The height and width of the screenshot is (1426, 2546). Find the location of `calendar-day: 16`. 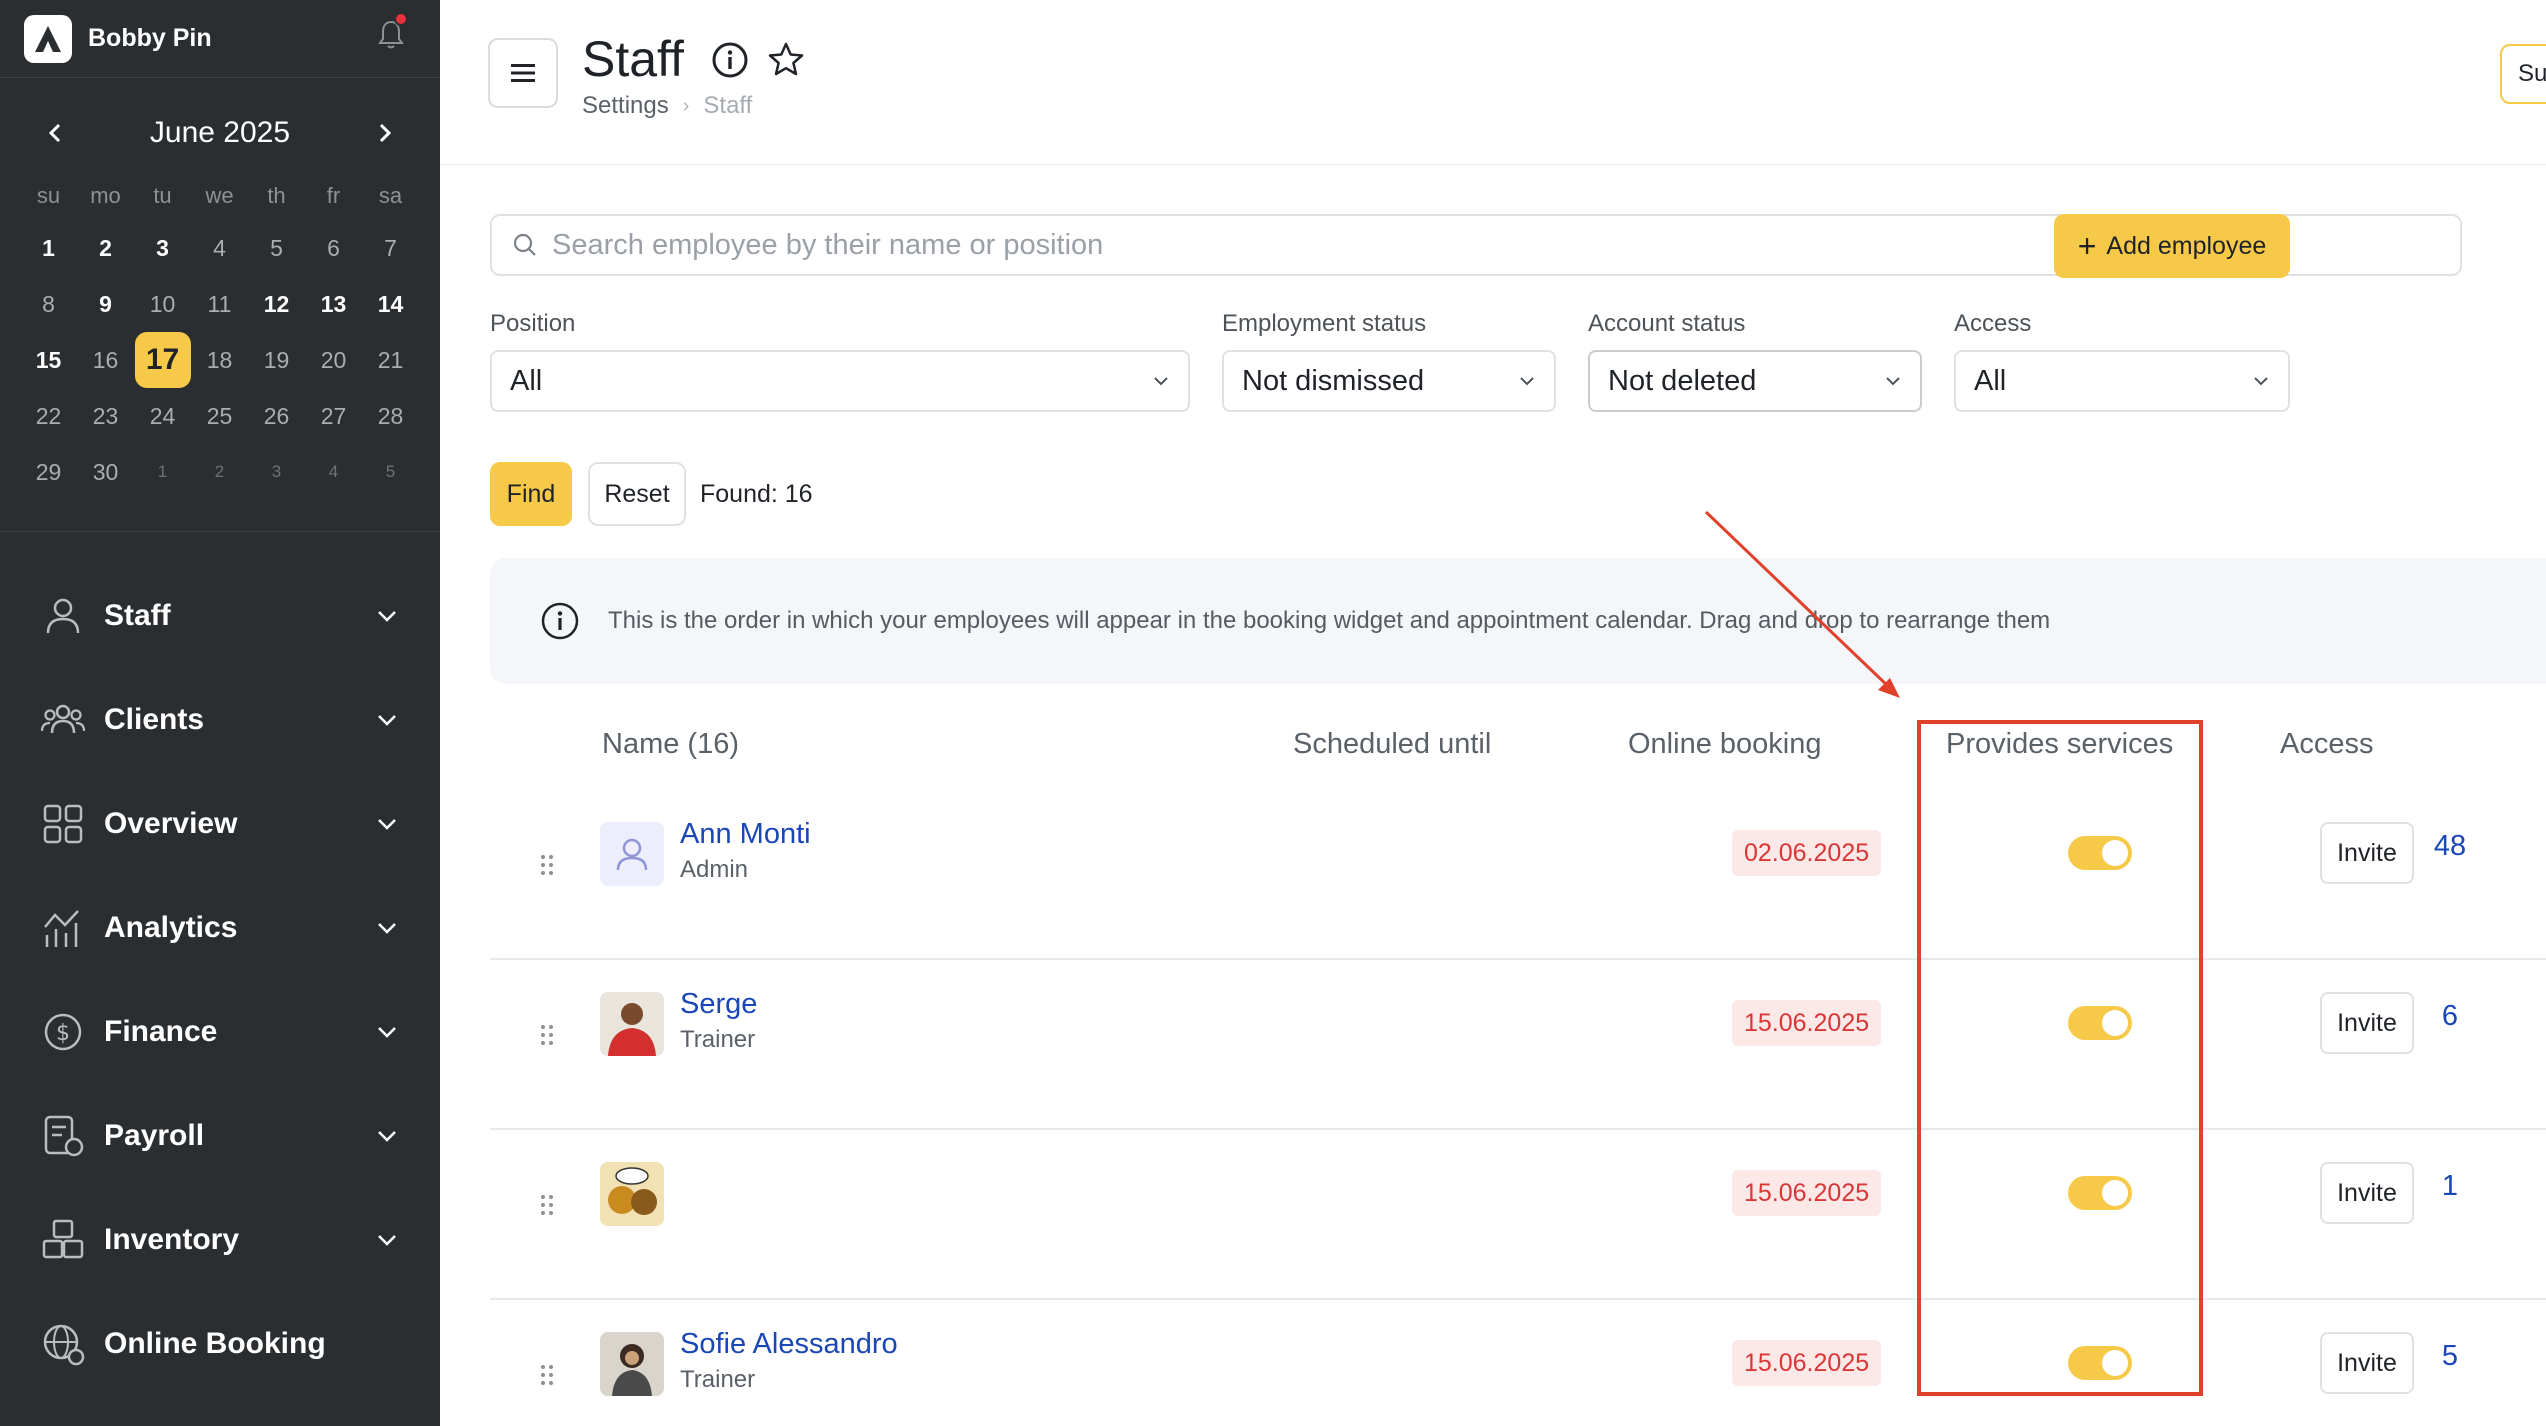

calendar-day: 16 is located at coordinates (105, 360).